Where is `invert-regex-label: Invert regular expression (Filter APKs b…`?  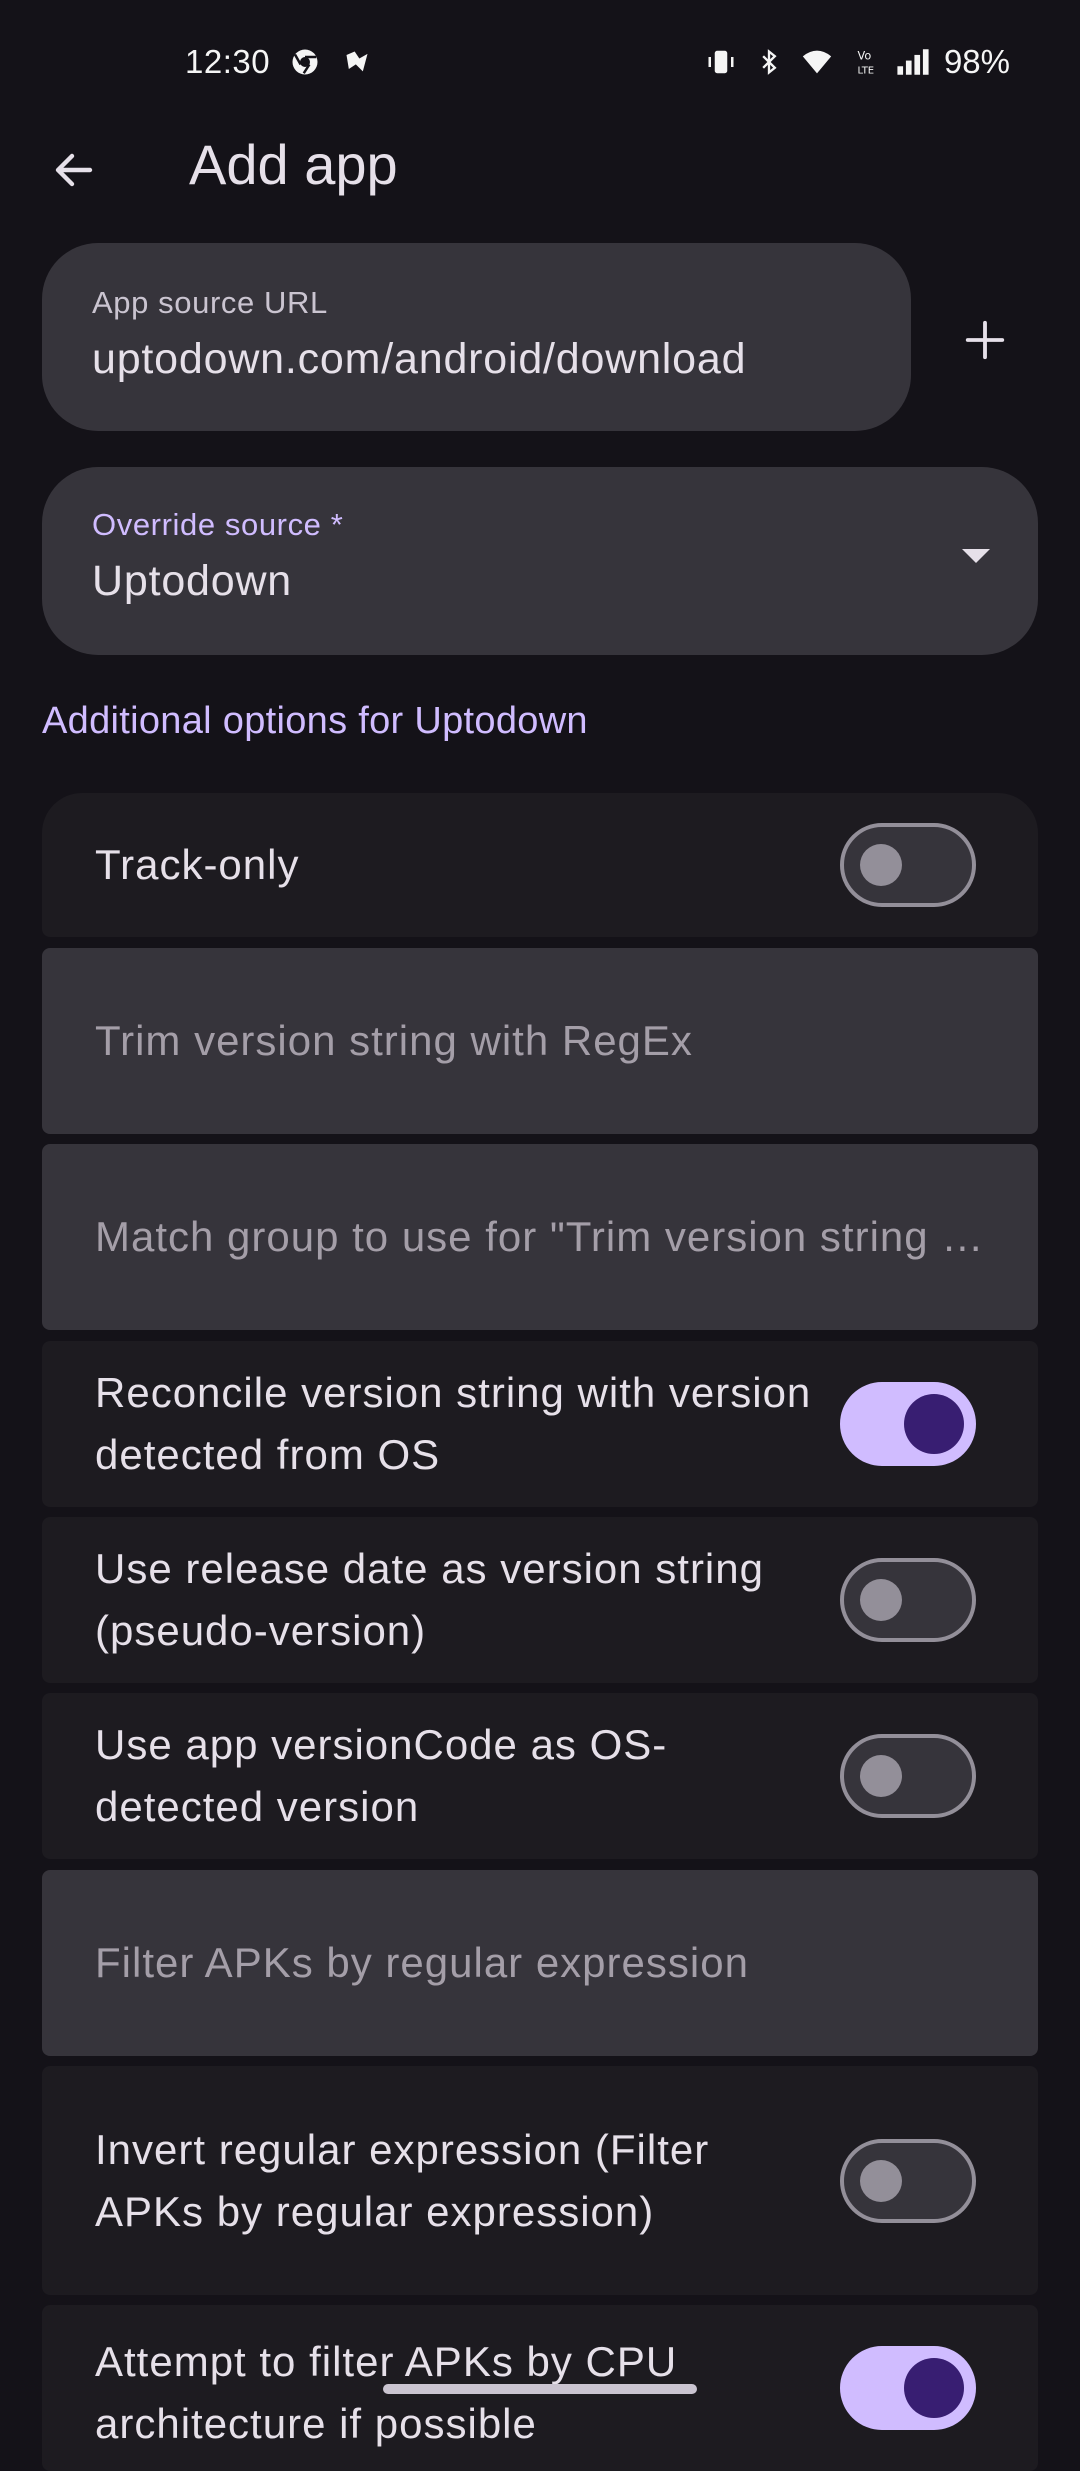 invert-regex-label: Invert regular expression (Filter APKs b… is located at coordinates (402, 2180).